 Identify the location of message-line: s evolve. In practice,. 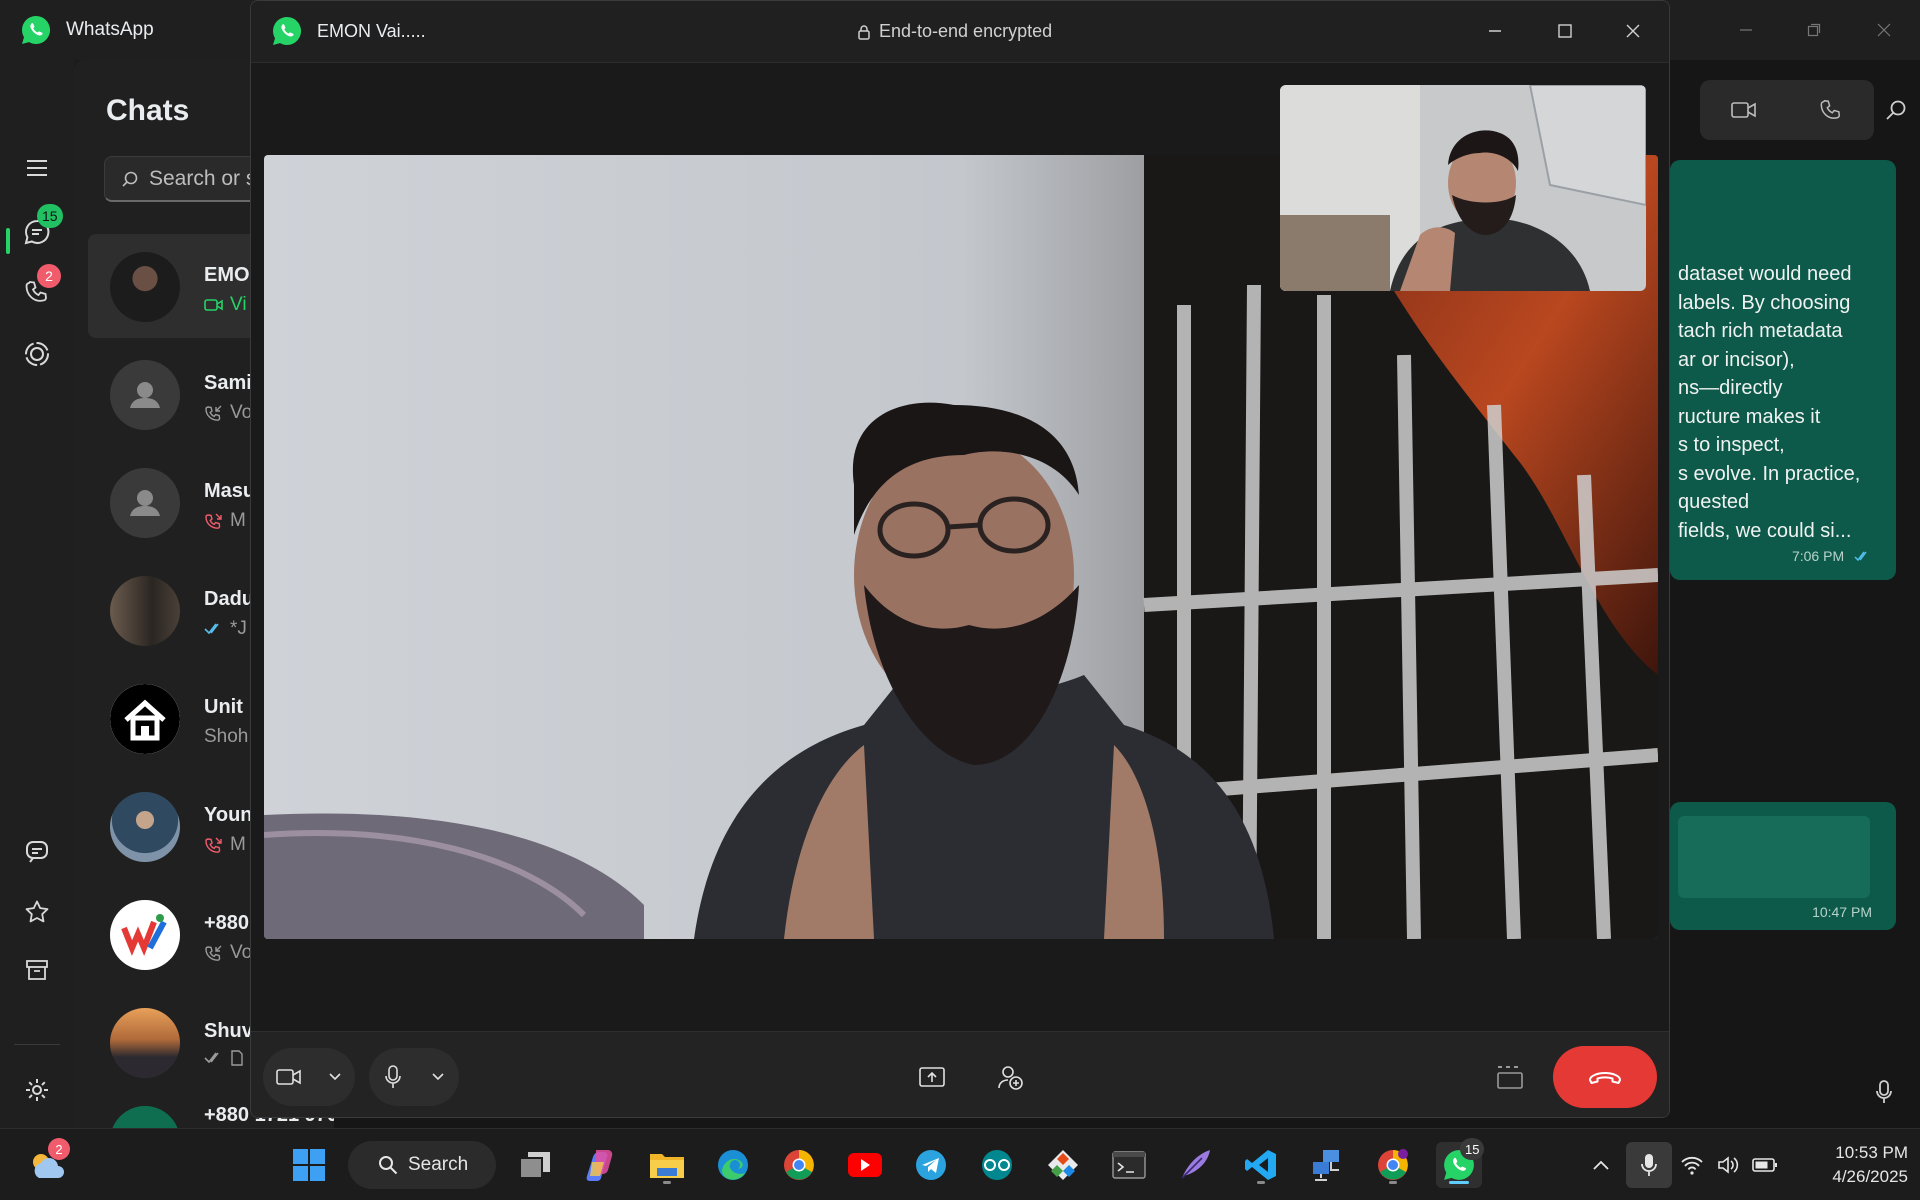
(1769, 473).